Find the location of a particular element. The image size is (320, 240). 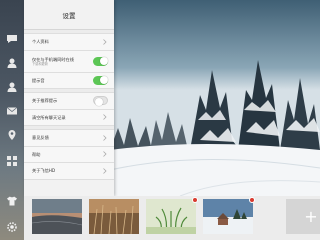

row-label: 关于飞信HD is located at coordinates (44, 171).